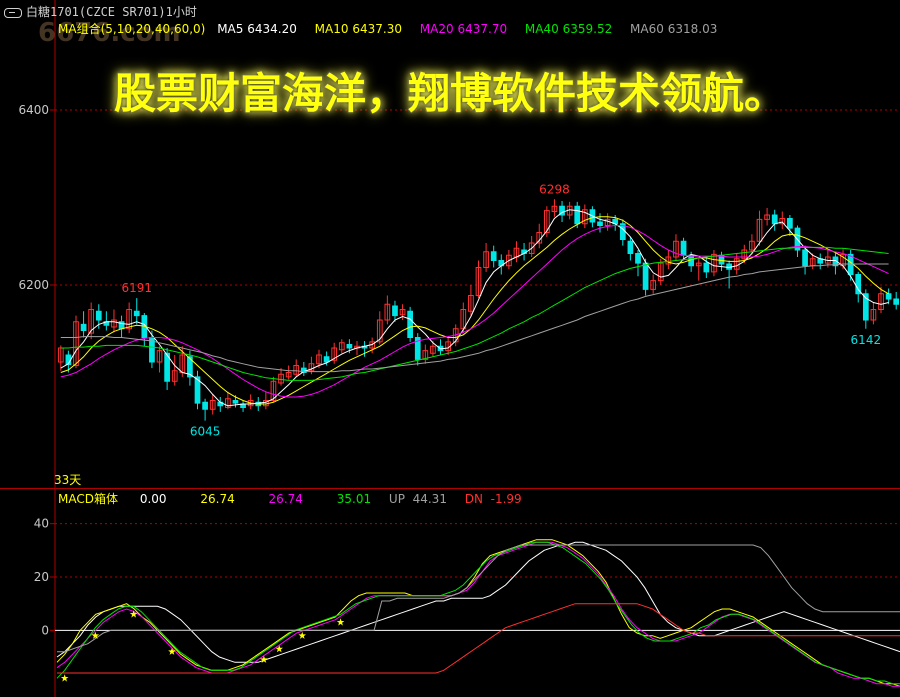  I want to click on ma5-value: 6434.20, so click(272, 29).